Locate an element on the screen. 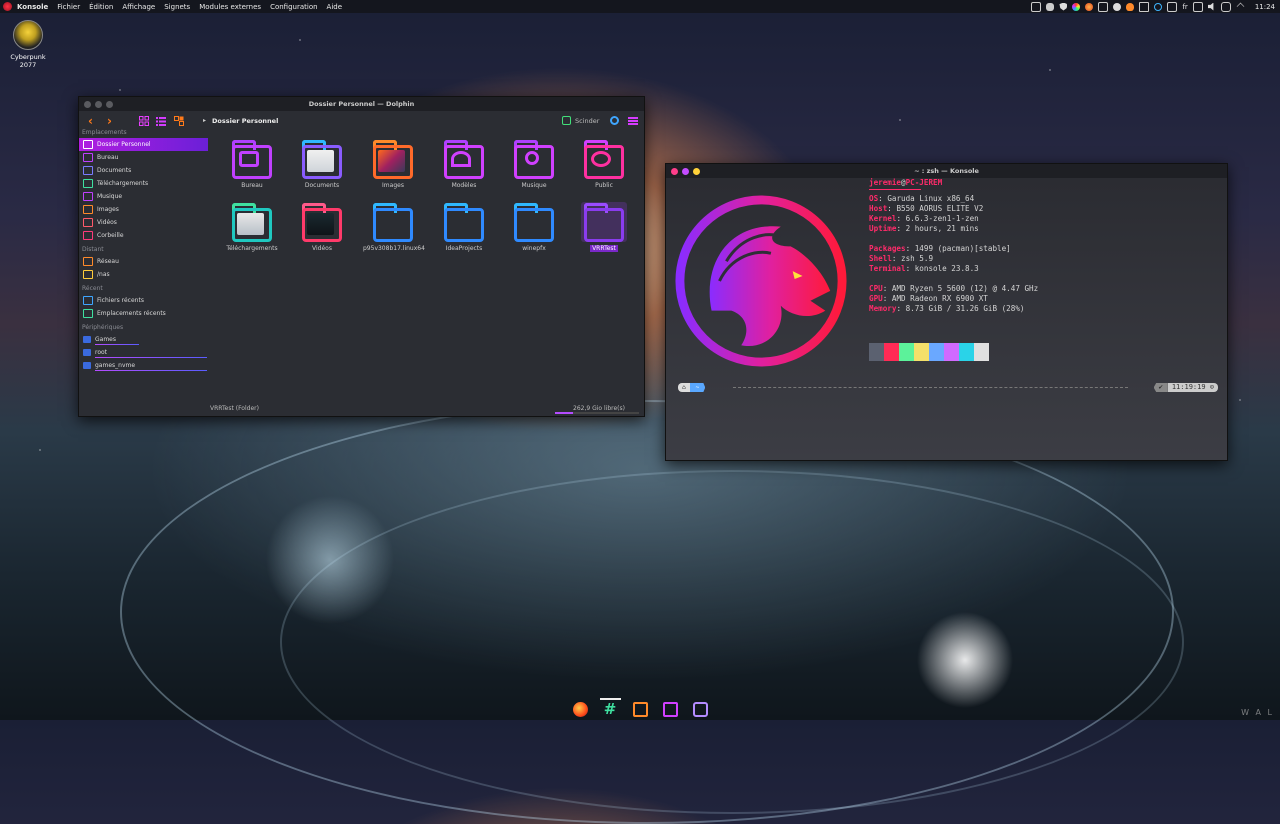  sidebar-item-bureau: Bureau is located at coordinates (144, 157).